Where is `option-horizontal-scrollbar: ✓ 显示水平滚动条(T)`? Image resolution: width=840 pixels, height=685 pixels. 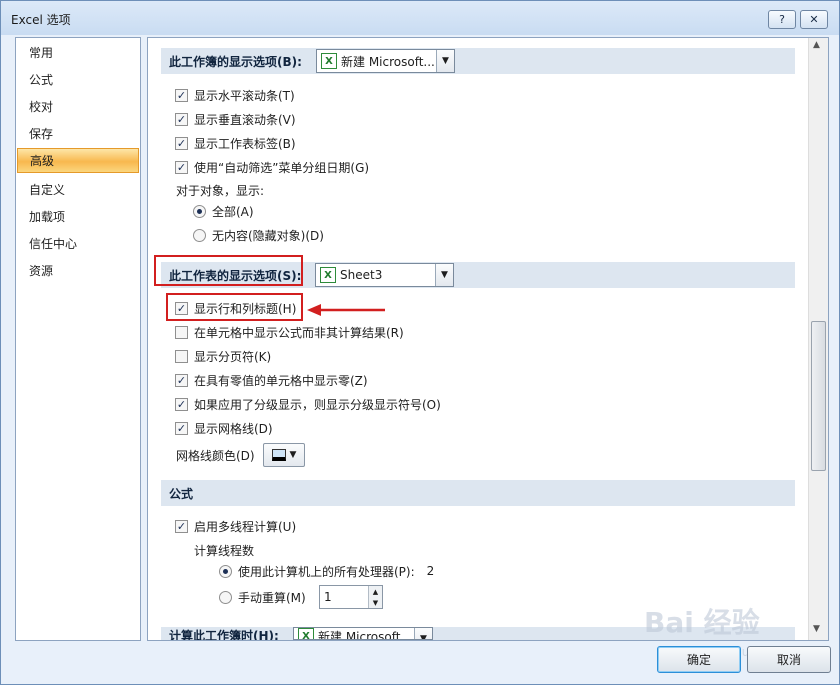
option-horizontal-scrollbar: ✓ 显示水平滚动条(T) is located at coordinates (235, 95).